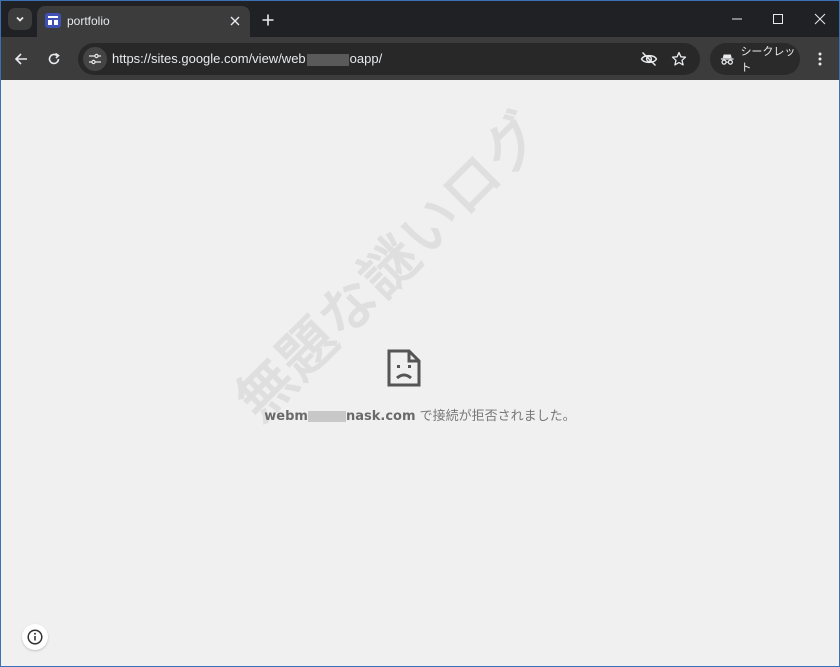  I want to click on back-button, so click(21, 59).